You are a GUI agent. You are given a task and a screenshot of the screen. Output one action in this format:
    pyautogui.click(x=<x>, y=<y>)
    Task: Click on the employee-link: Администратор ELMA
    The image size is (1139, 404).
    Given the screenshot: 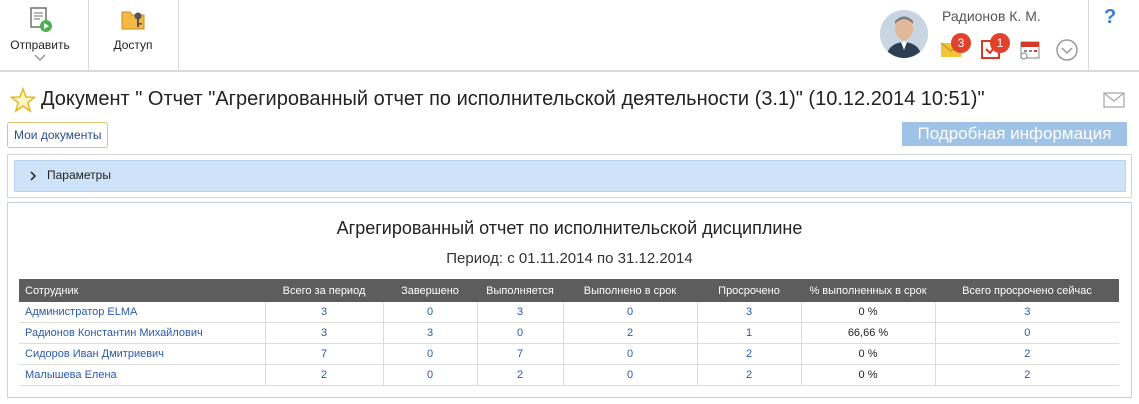 What is the action you would take?
    pyautogui.click(x=142, y=312)
    